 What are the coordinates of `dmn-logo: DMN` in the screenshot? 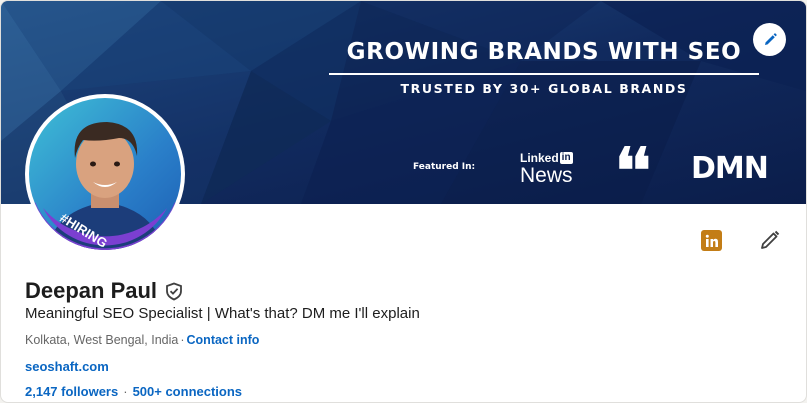 It's located at (730, 168).